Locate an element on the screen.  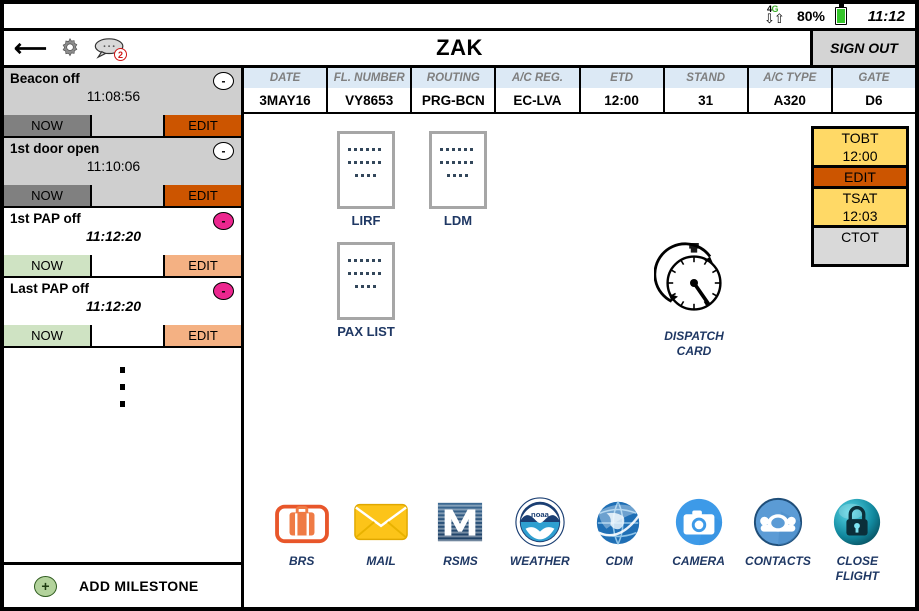
document-pax-list: PAX LIST is located at coordinates (366, 290).